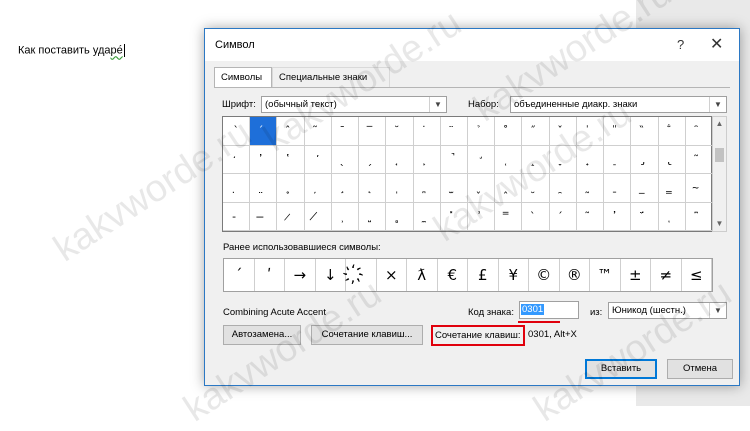  I want to click on symbol-cell: ̅, so click(373, 131).